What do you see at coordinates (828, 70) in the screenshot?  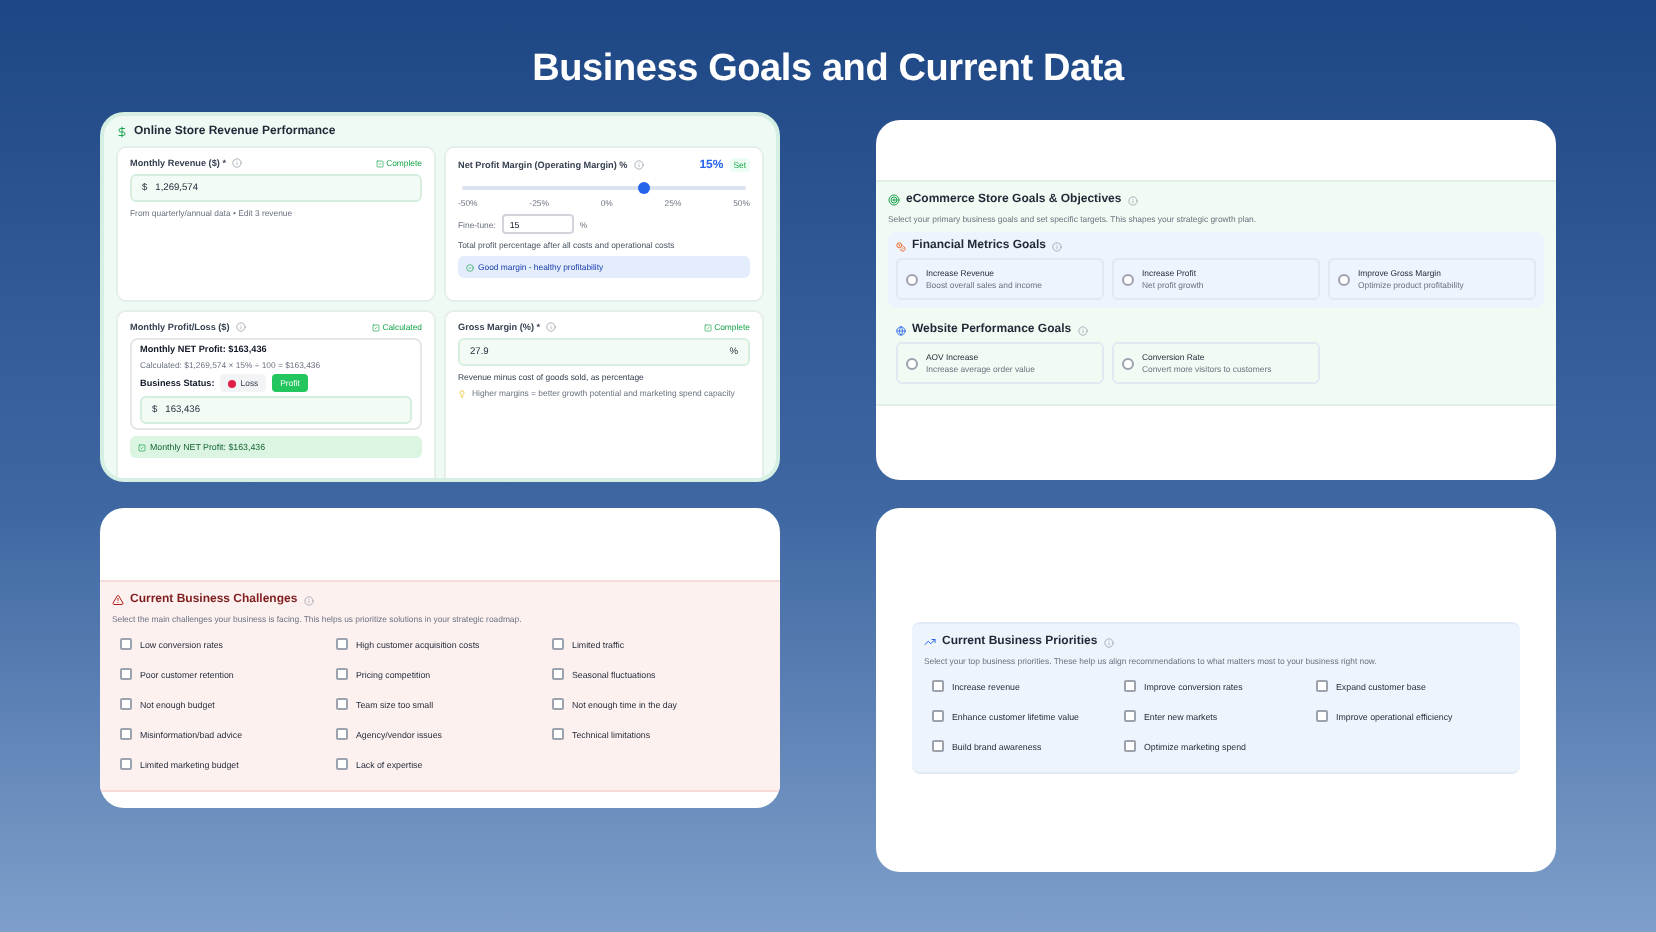 I see `page-title: Business Goals and Current Data` at bounding box center [828, 70].